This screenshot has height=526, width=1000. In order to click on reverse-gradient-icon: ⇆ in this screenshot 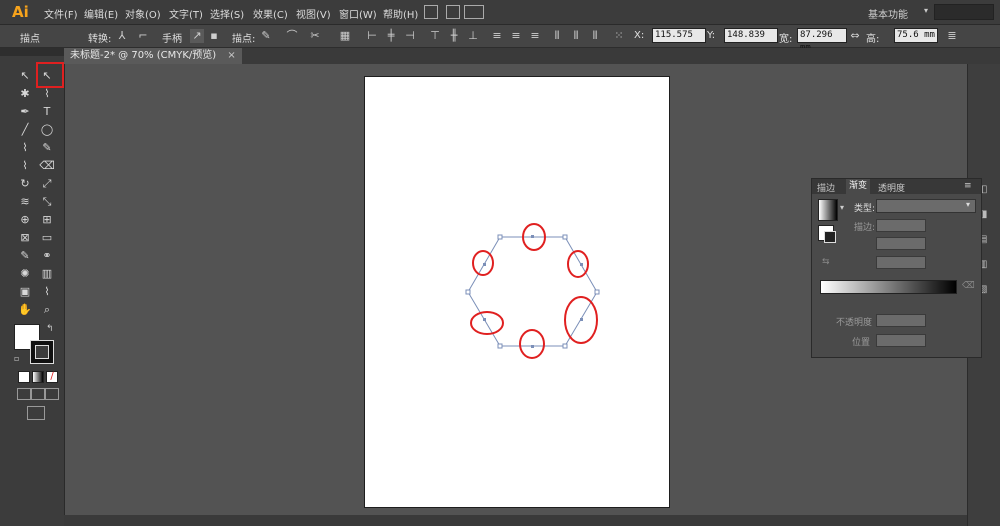, I will do `click(826, 262)`.